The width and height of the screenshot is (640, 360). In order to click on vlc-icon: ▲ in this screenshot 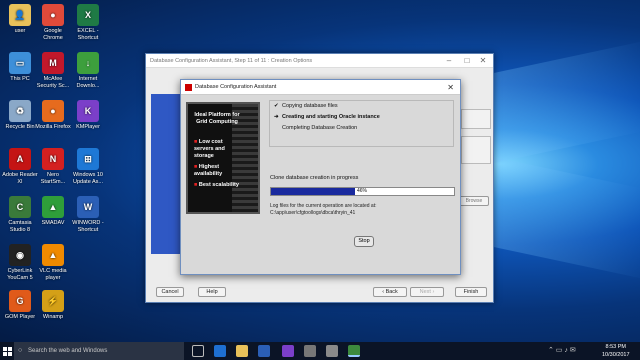, I will do `click(53, 255)`.